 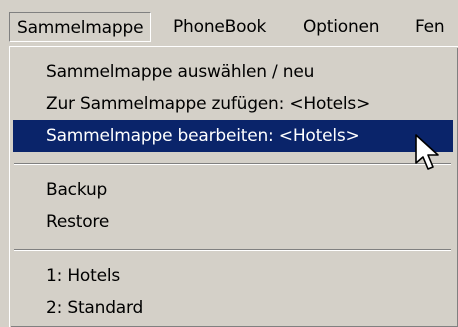 I want to click on menu-bar: Sammelmappe PhoneBook Optionen Fen, so click(x=229, y=23).